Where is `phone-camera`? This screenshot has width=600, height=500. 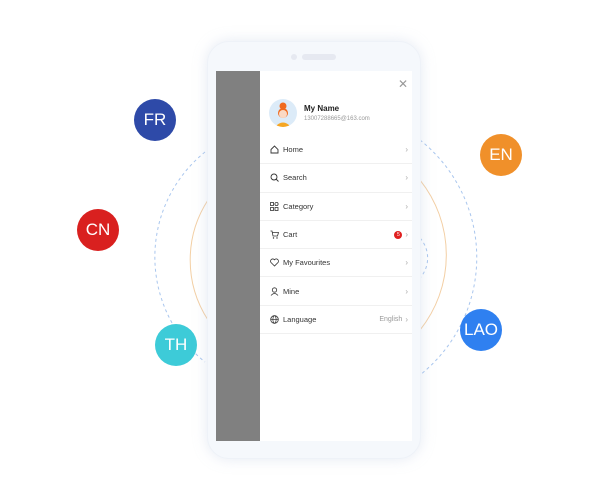
phone-camera is located at coordinates (294, 57).